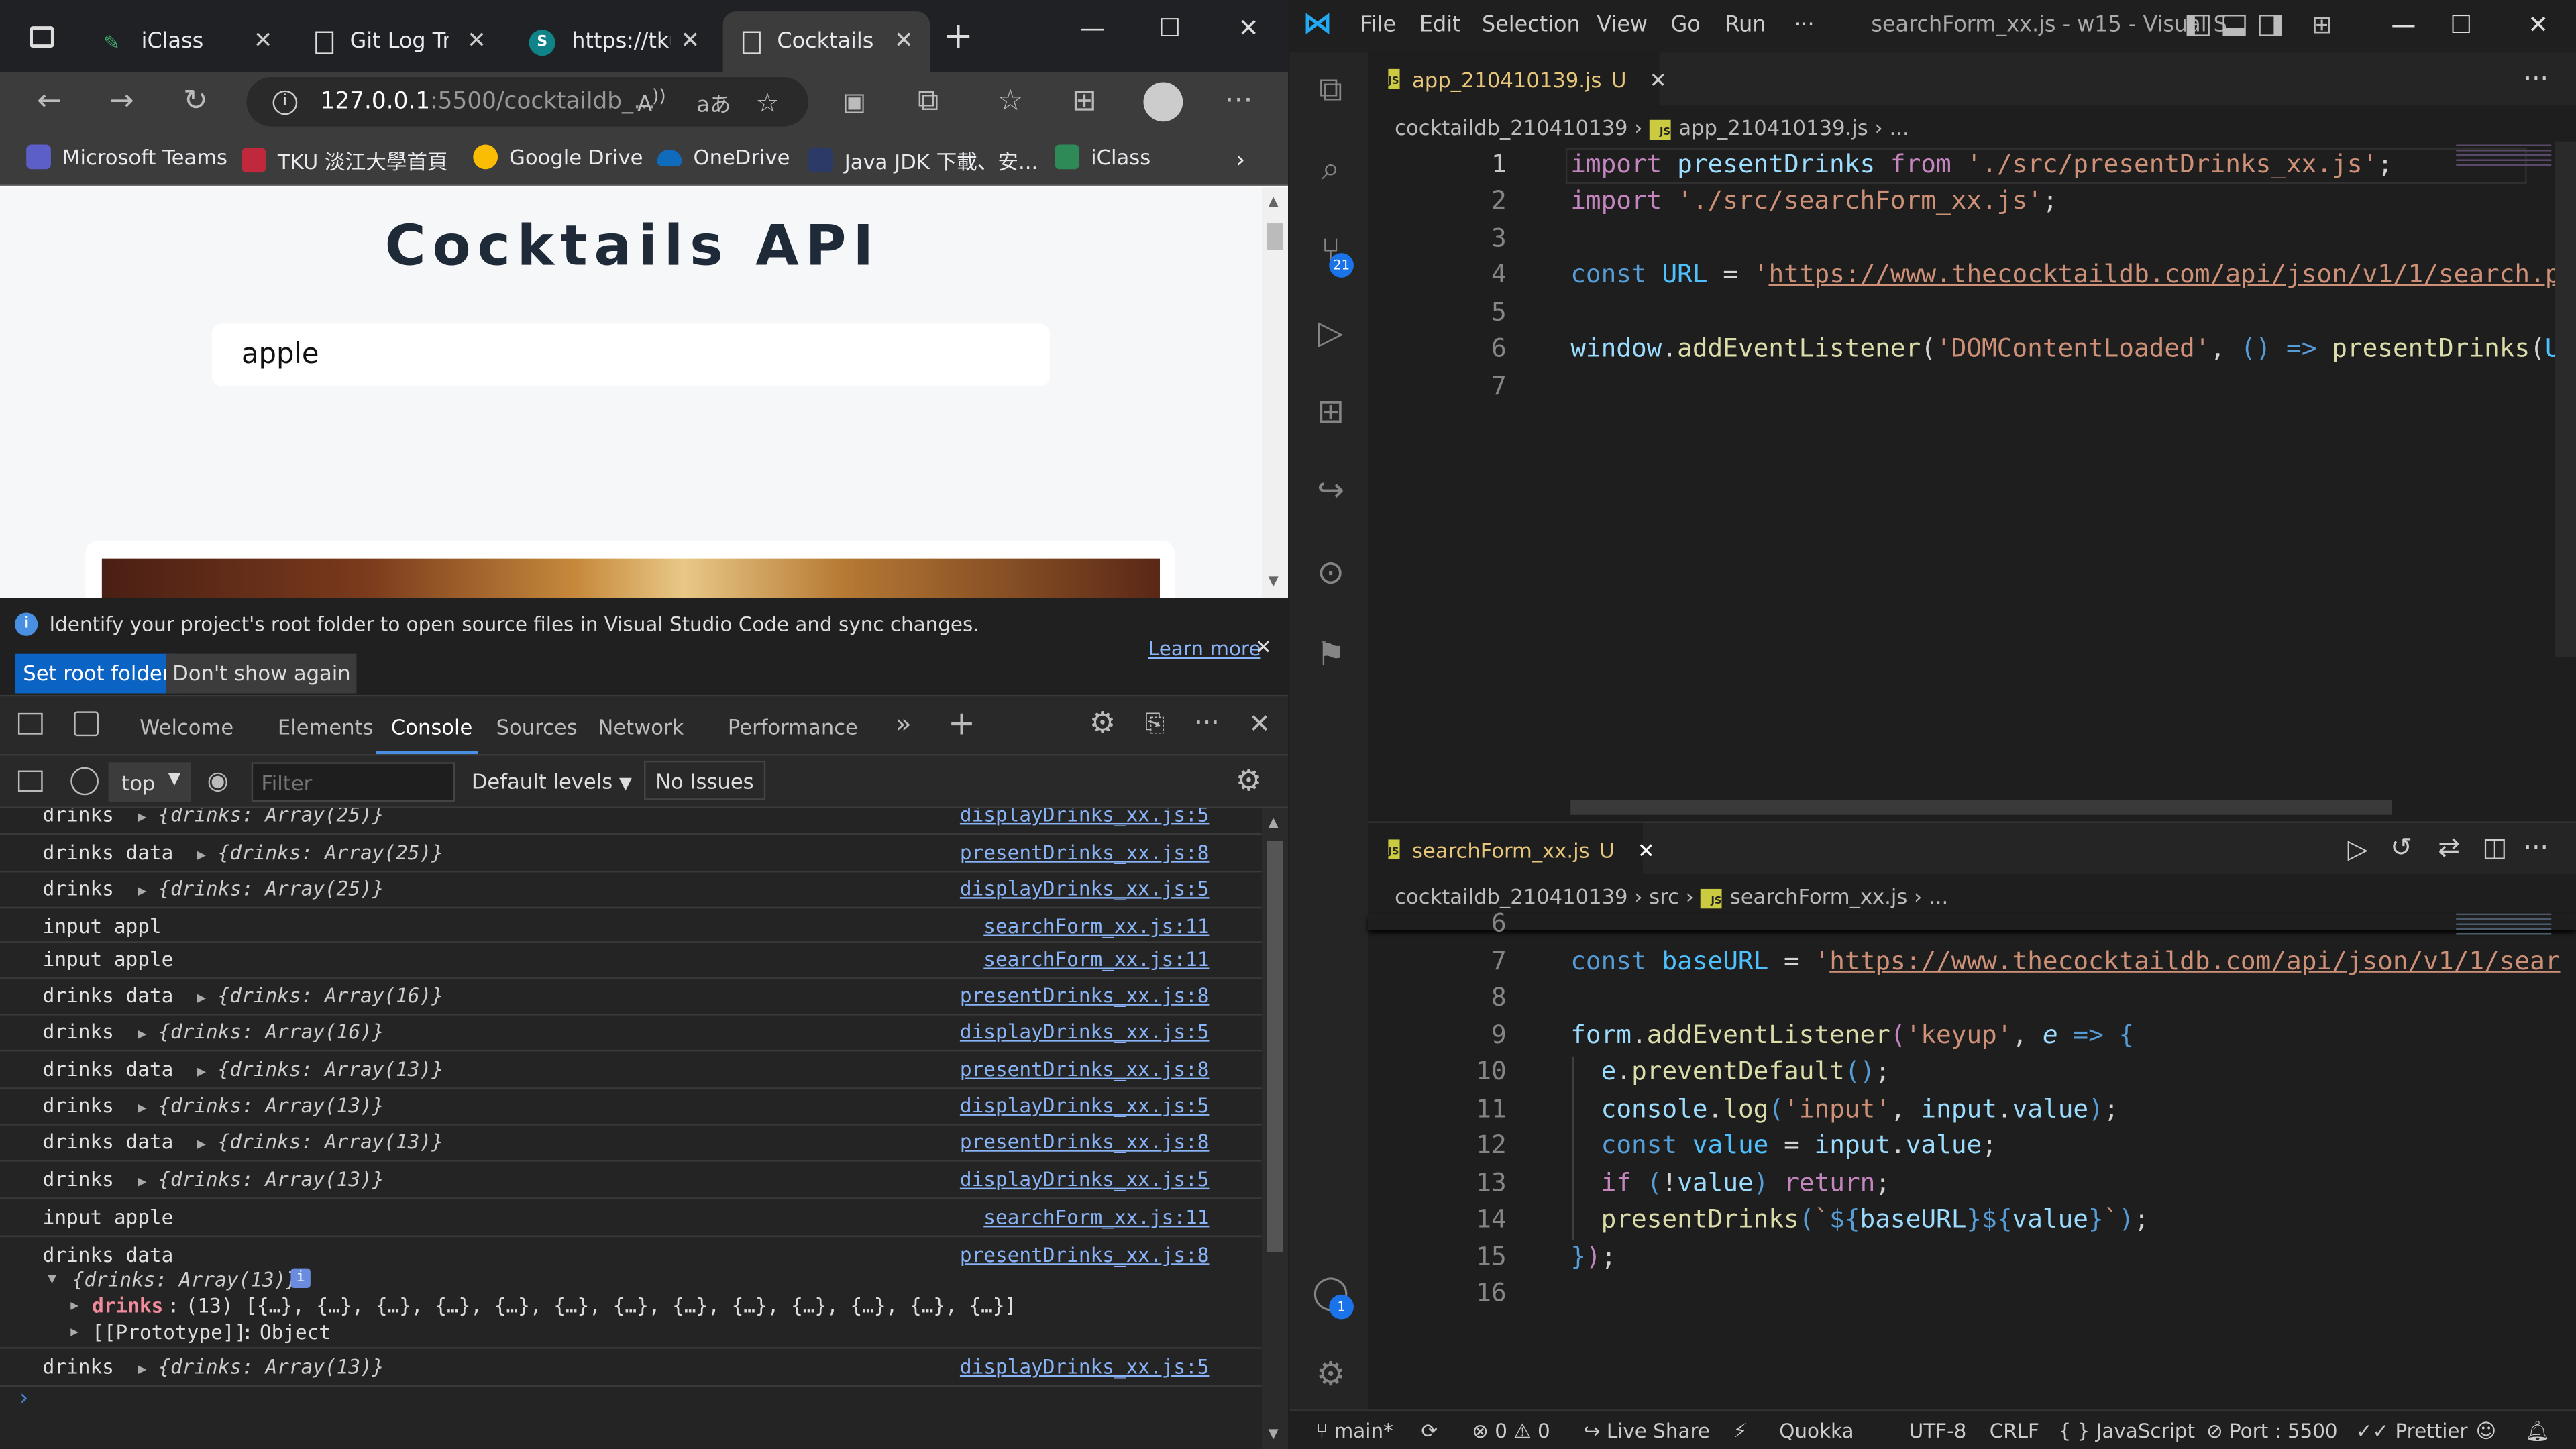  Describe the element at coordinates (527, 102) in the screenshot. I see `url-field: i 127.0.0.1:5500/cocktaildb_... A)) aあ ☆` at that location.